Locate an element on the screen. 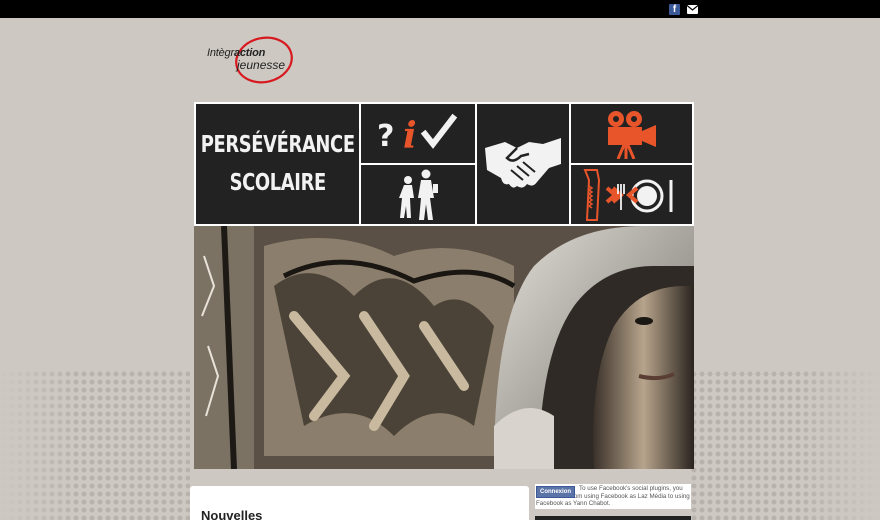 The width and height of the screenshot is (880, 520). logo-text-line2: jeunesse is located at coordinates (261, 65).